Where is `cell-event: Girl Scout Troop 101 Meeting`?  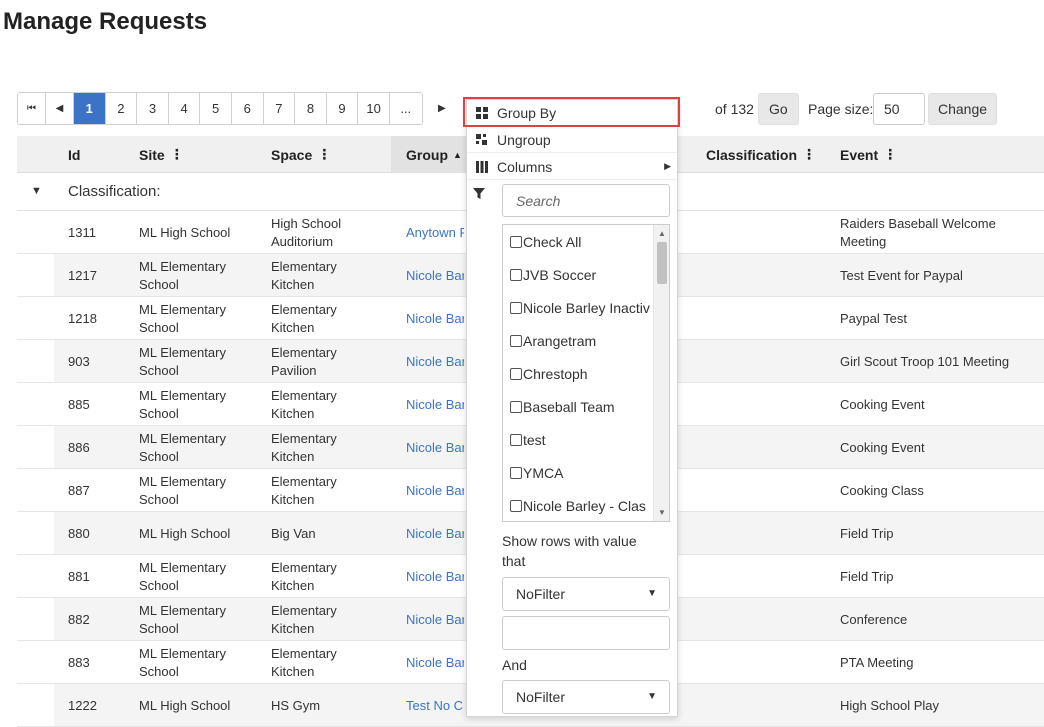
cell-event: Girl Scout Troop 101 Meeting is located at coordinates (925, 361).